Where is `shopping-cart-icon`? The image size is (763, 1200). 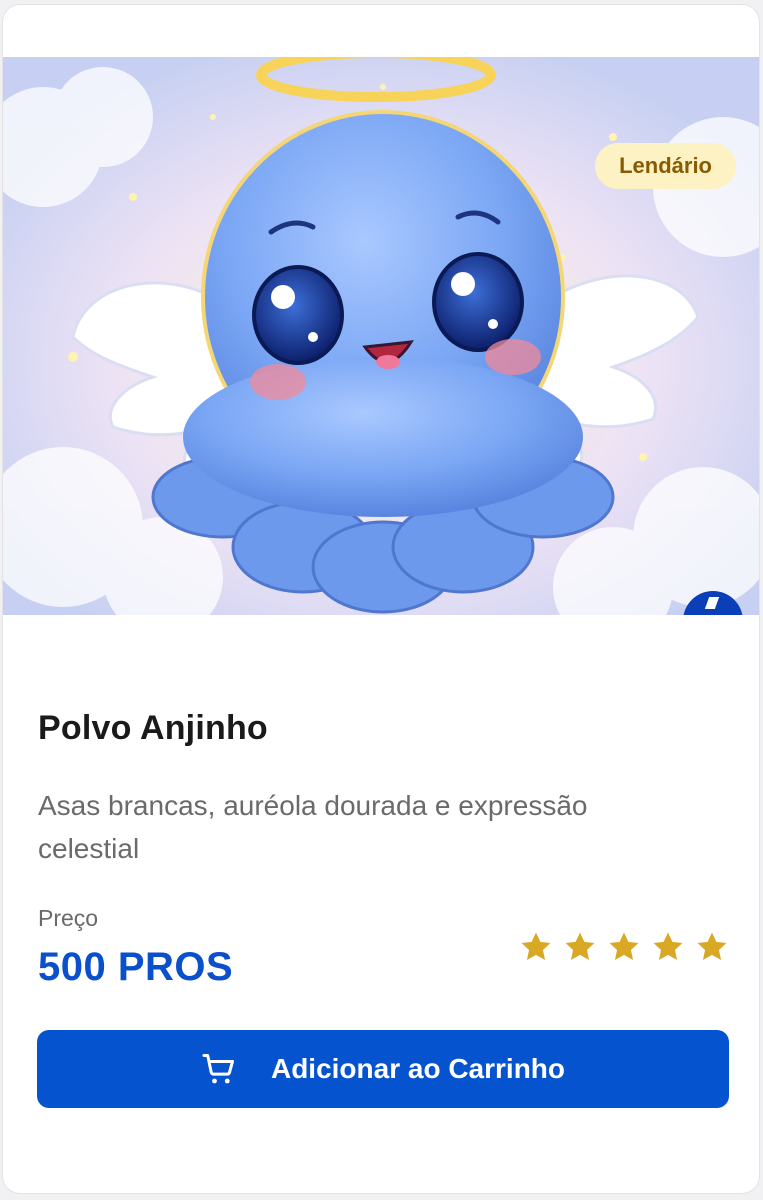 shopping-cart-icon is located at coordinates (218, 1069).